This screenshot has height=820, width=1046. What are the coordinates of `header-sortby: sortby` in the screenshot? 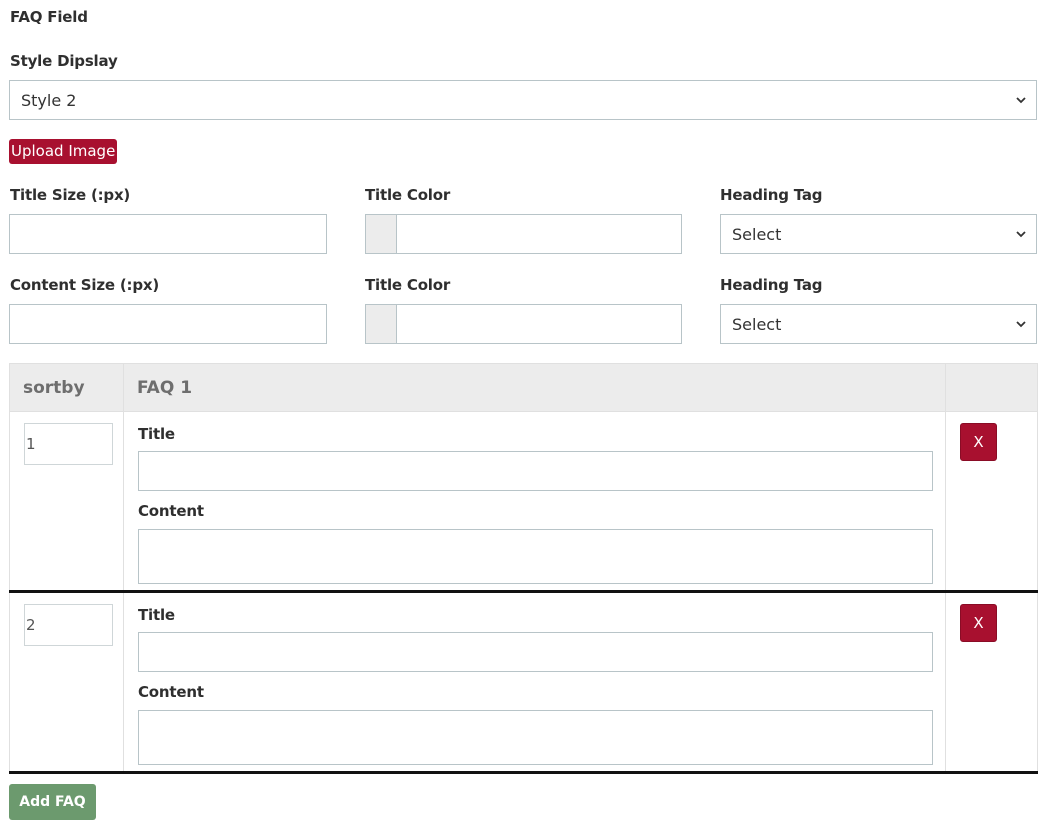 It's located at (66, 387).